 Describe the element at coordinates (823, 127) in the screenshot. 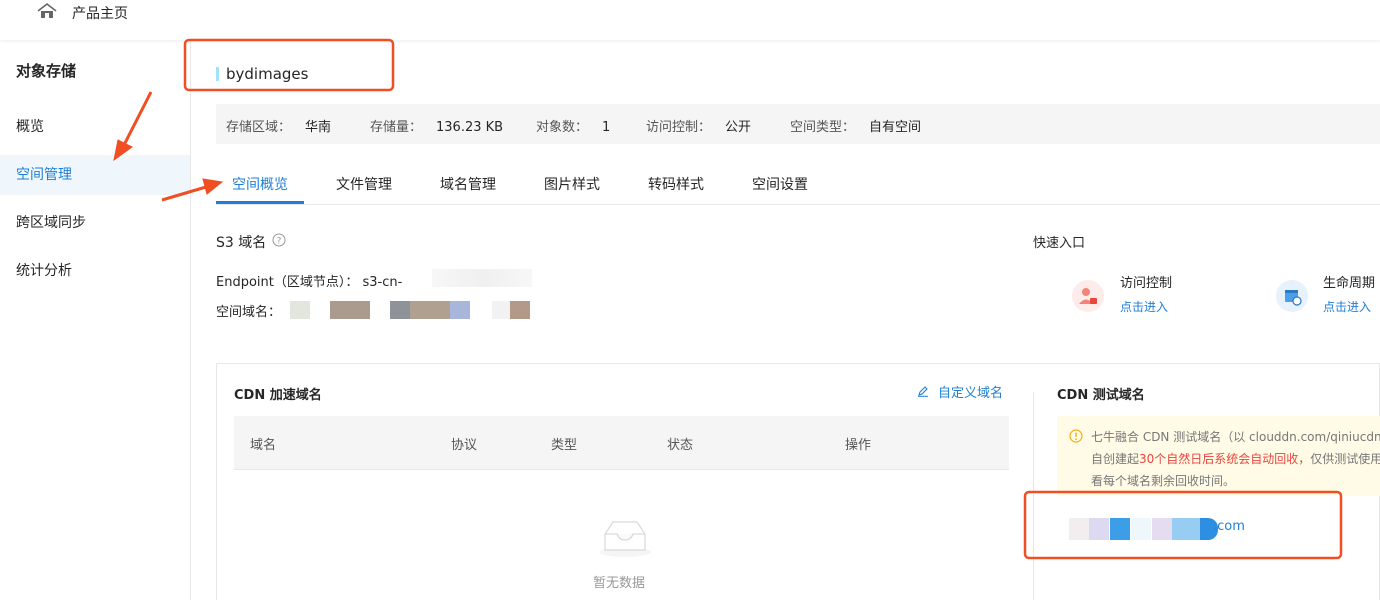

I see `info-type-label: 空间类型：` at that location.